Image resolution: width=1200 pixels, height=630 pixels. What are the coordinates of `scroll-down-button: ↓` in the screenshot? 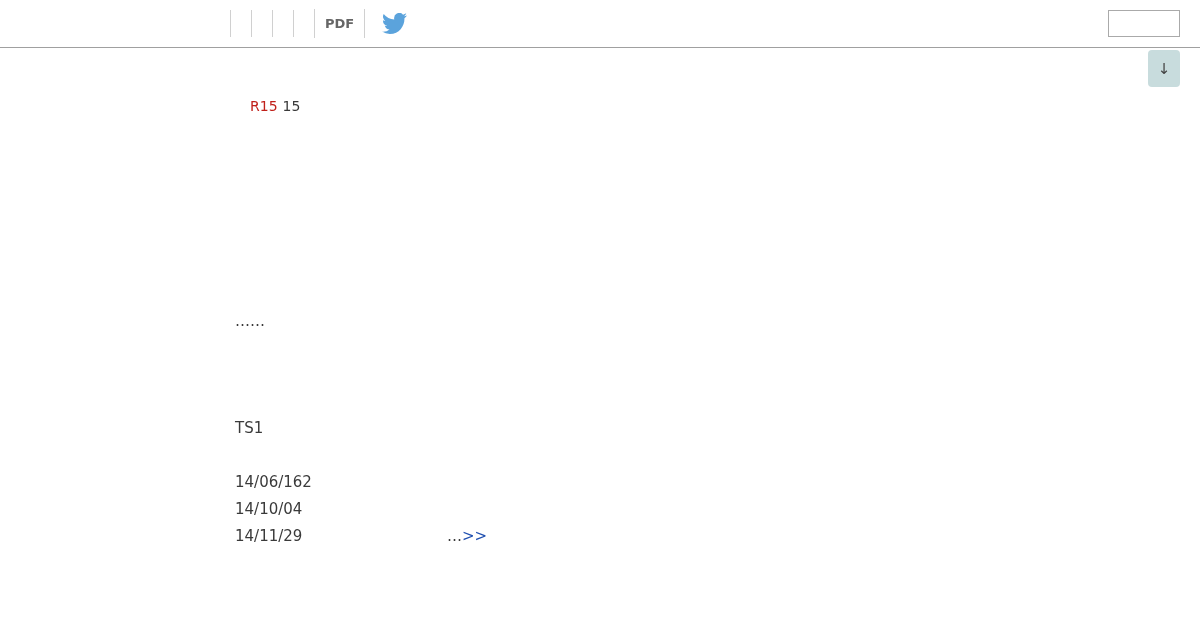 It's located at (1164, 68).